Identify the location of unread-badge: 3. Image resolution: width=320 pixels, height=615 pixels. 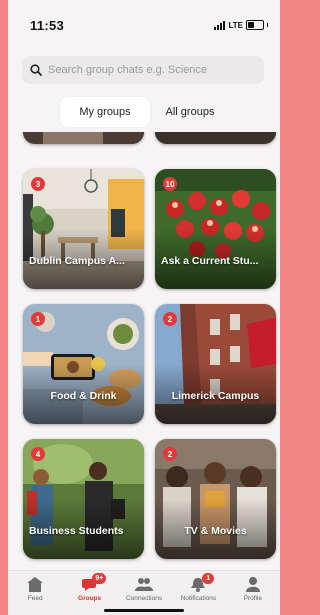
(38, 184).